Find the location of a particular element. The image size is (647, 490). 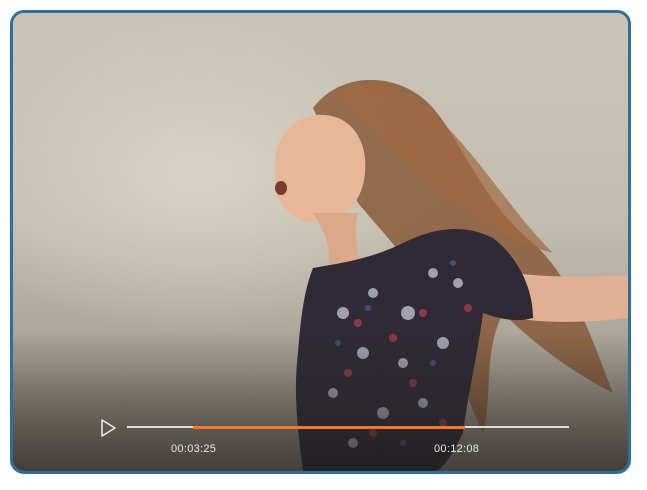

play-button is located at coordinates (108, 428).